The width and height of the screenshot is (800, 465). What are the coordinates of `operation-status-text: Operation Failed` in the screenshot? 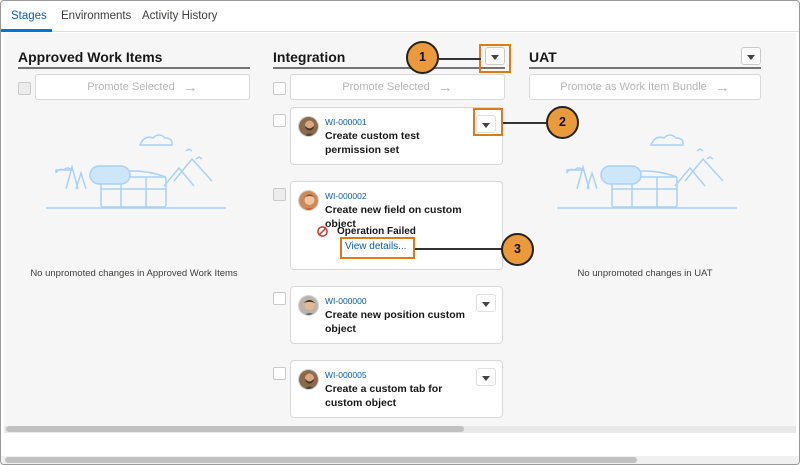 It's located at (376, 231).